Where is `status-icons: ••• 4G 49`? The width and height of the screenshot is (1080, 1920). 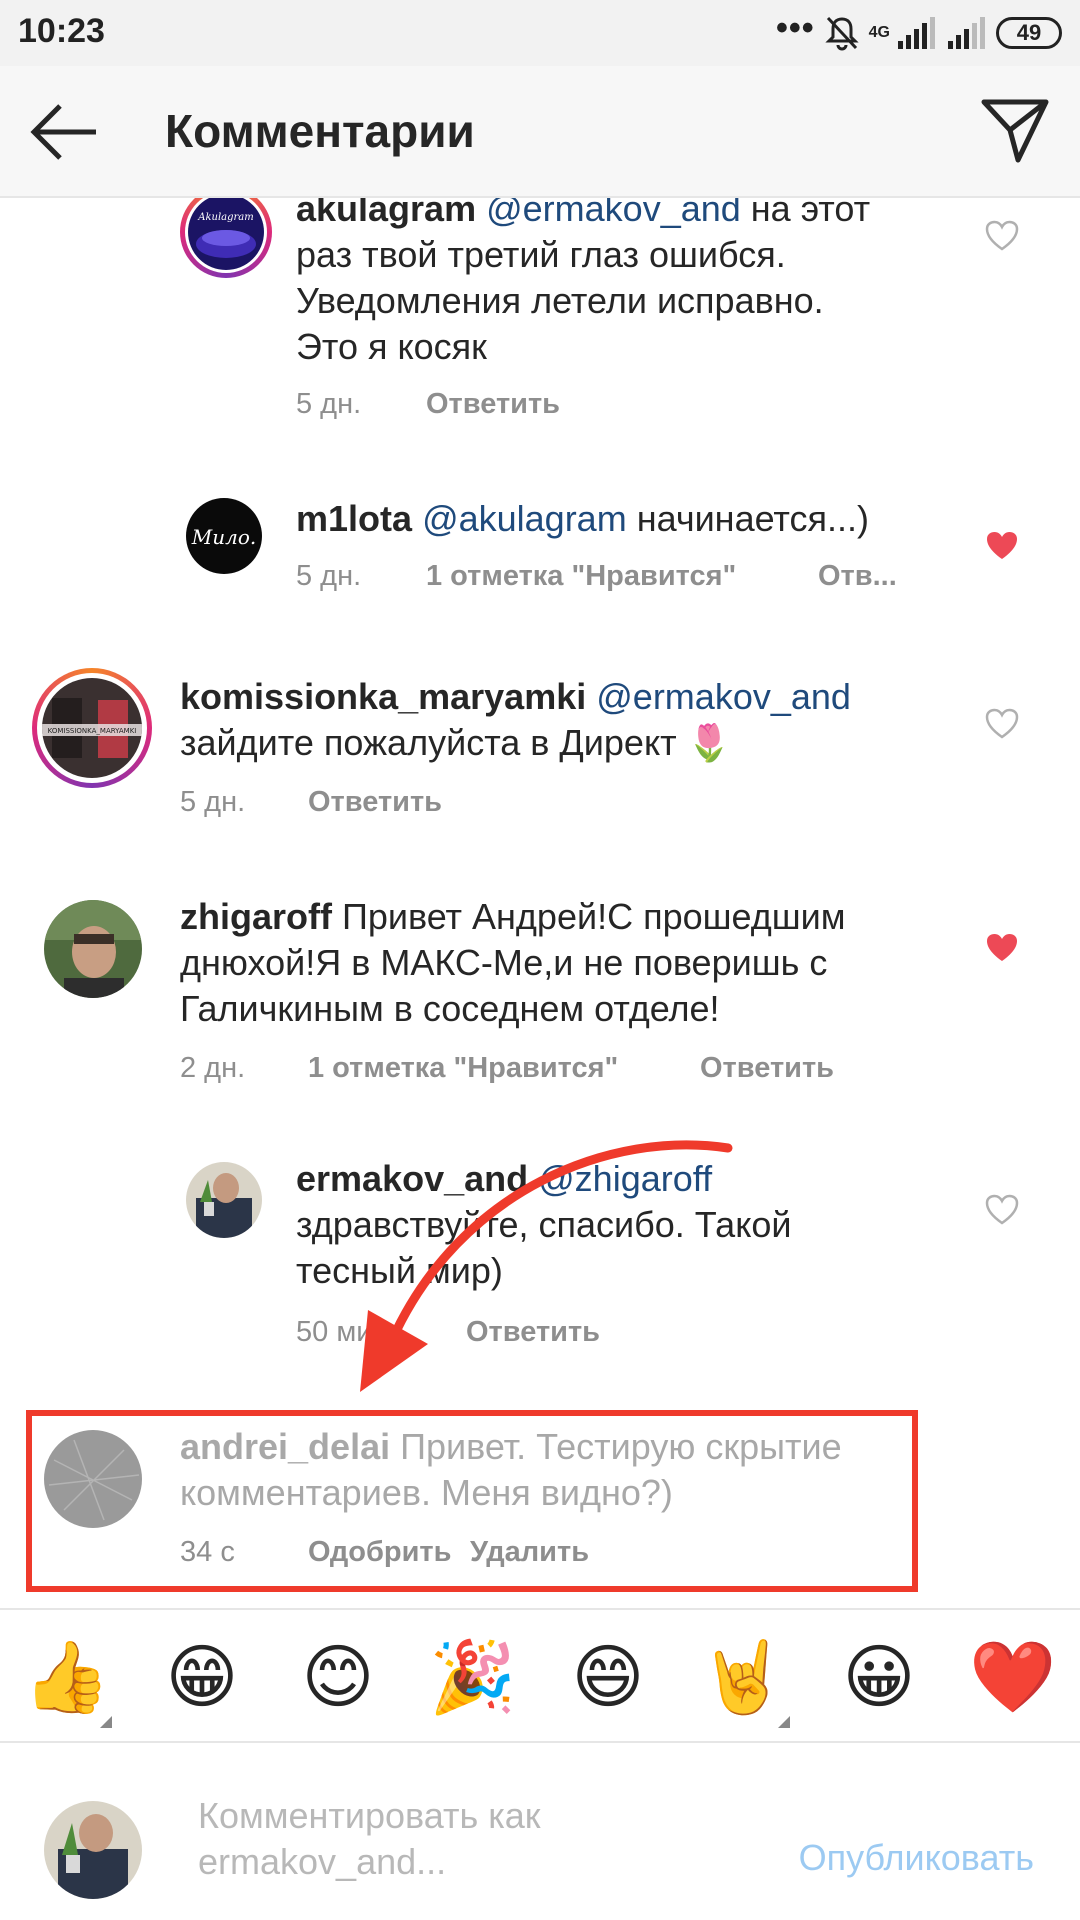
status-icons: ••• 4G 49 is located at coordinates (918, 32).